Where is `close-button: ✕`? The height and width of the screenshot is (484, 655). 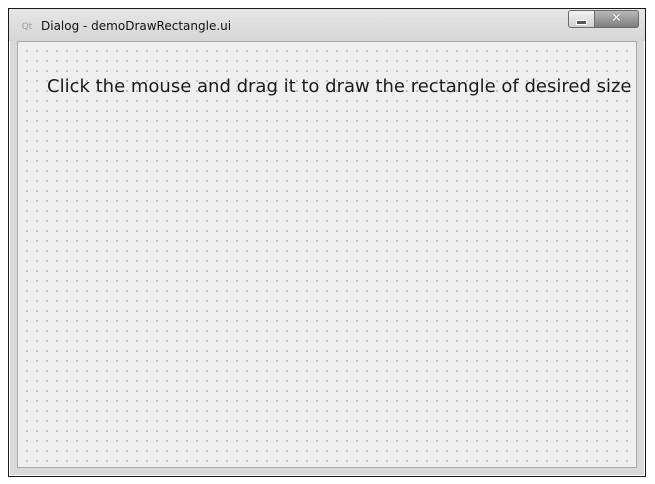
close-button: ✕ is located at coordinates (617, 19).